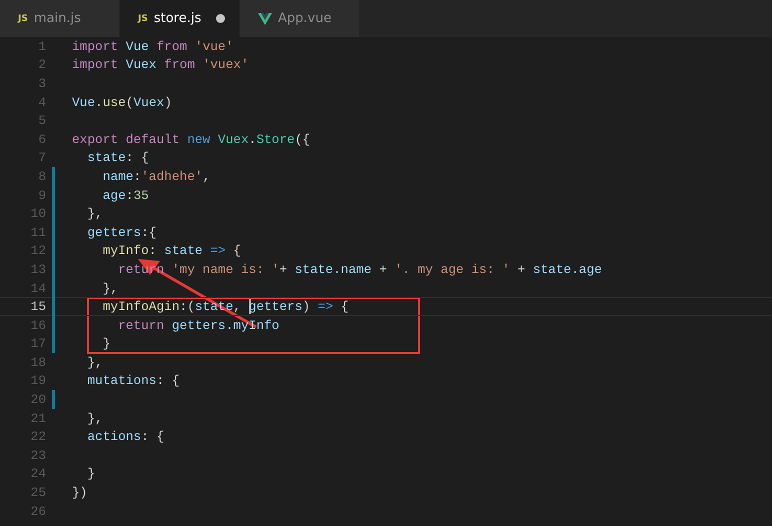  I want to click on line-number: 9, so click(41, 195).